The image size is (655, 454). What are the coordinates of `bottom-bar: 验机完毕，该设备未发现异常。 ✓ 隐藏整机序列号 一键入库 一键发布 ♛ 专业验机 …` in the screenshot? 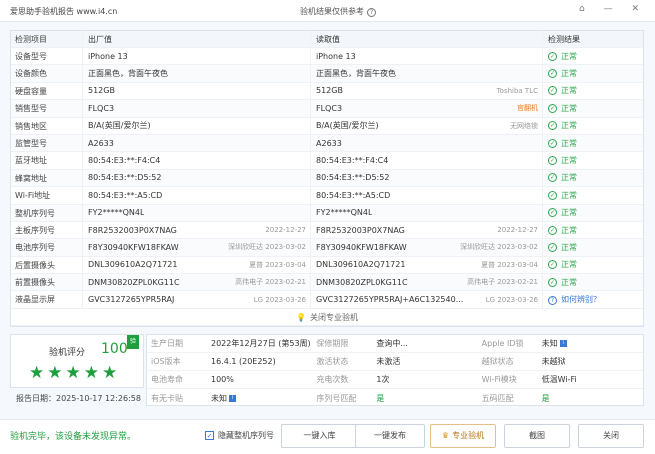 It's located at (327, 436).